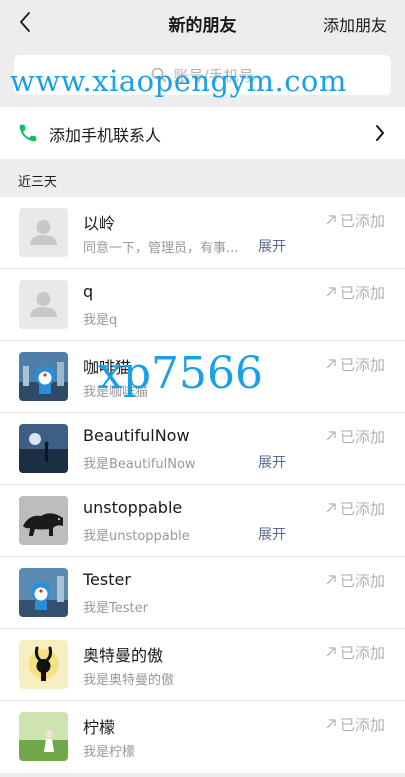 This screenshot has width=405, height=777. What do you see at coordinates (202, 133) in the screenshot?
I see `add-phone-contacts-row: 添加手机联系人` at bounding box center [202, 133].